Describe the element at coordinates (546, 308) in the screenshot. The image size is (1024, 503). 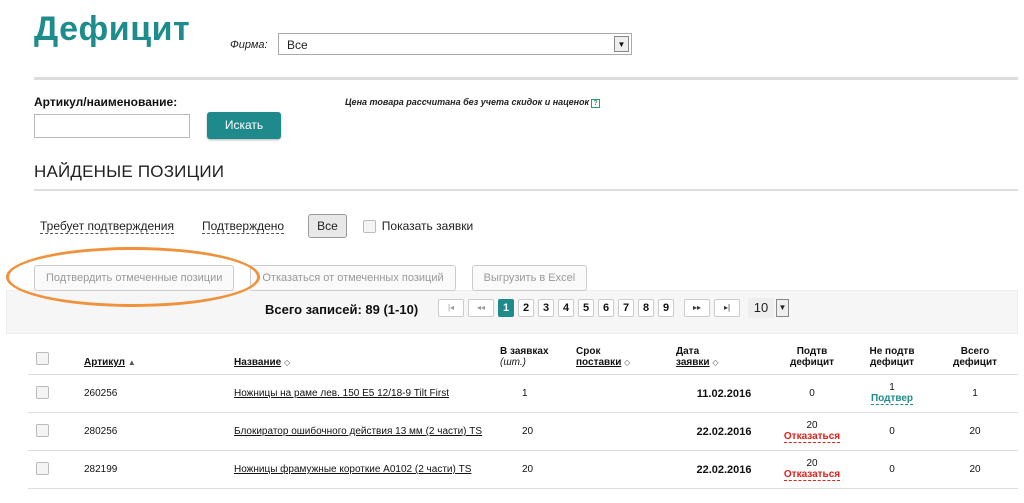
I see `page-button: 3` at that location.